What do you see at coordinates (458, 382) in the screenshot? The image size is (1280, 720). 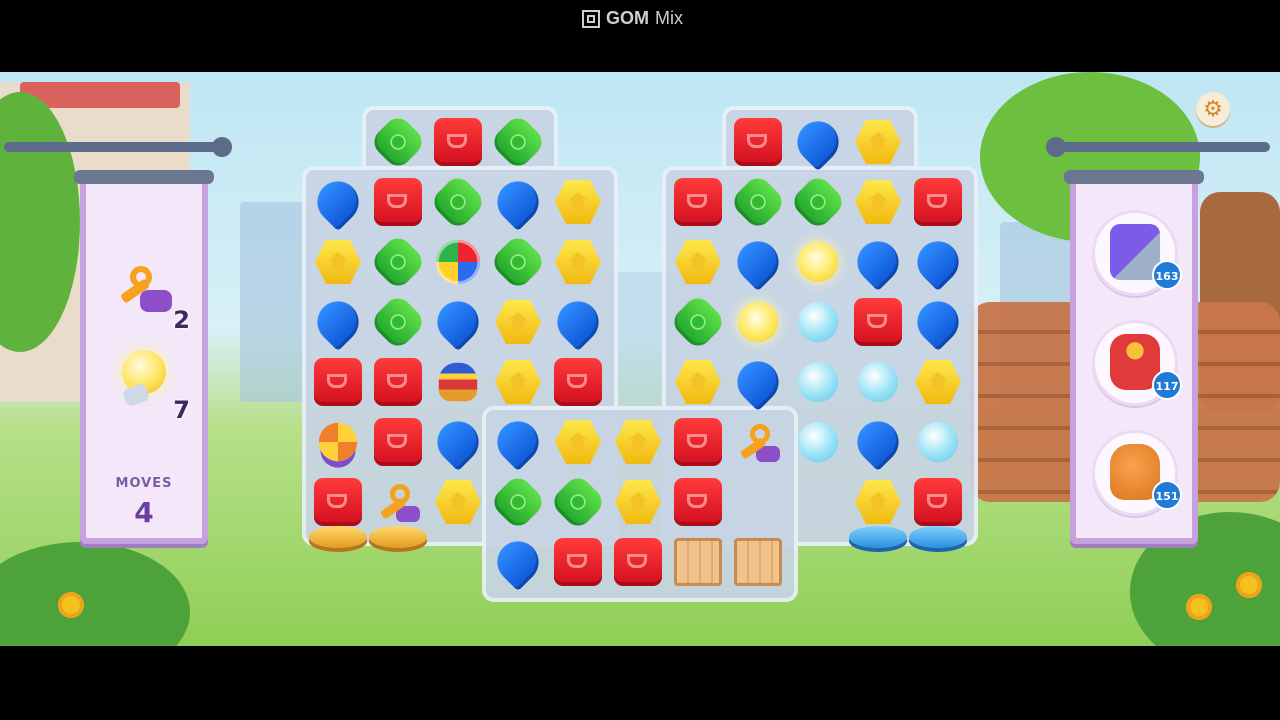 I see `spinning-top-tile` at bounding box center [458, 382].